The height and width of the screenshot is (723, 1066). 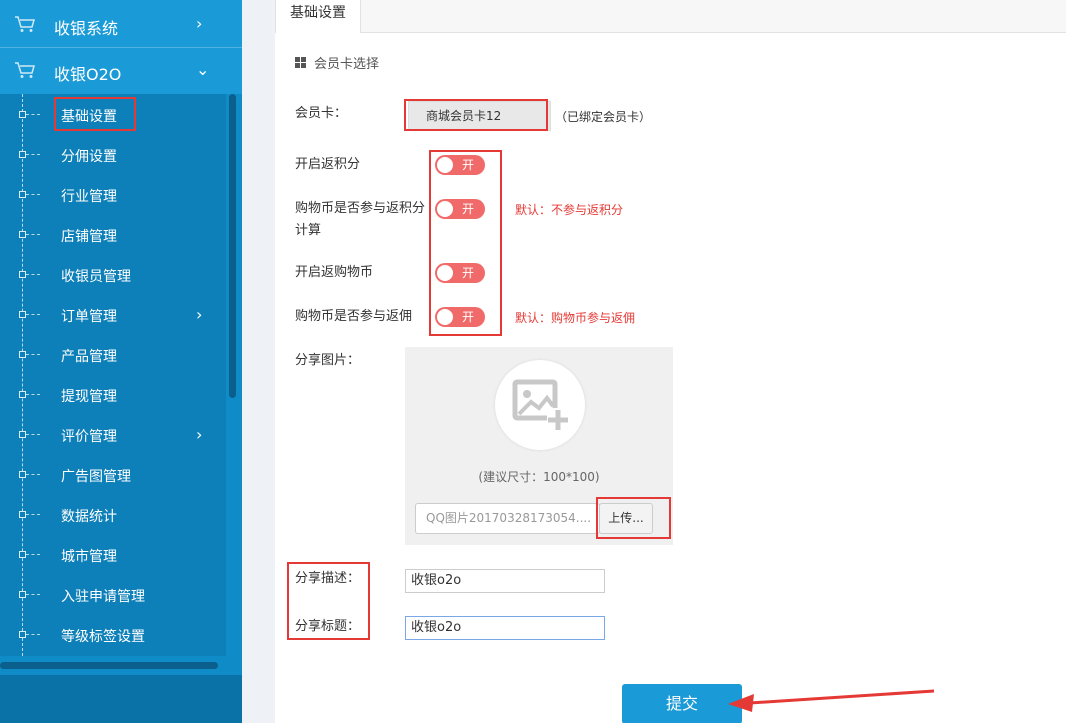 What do you see at coordinates (347, 64) in the screenshot?
I see `section-title: 会员卡选择` at bounding box center [347, 64].